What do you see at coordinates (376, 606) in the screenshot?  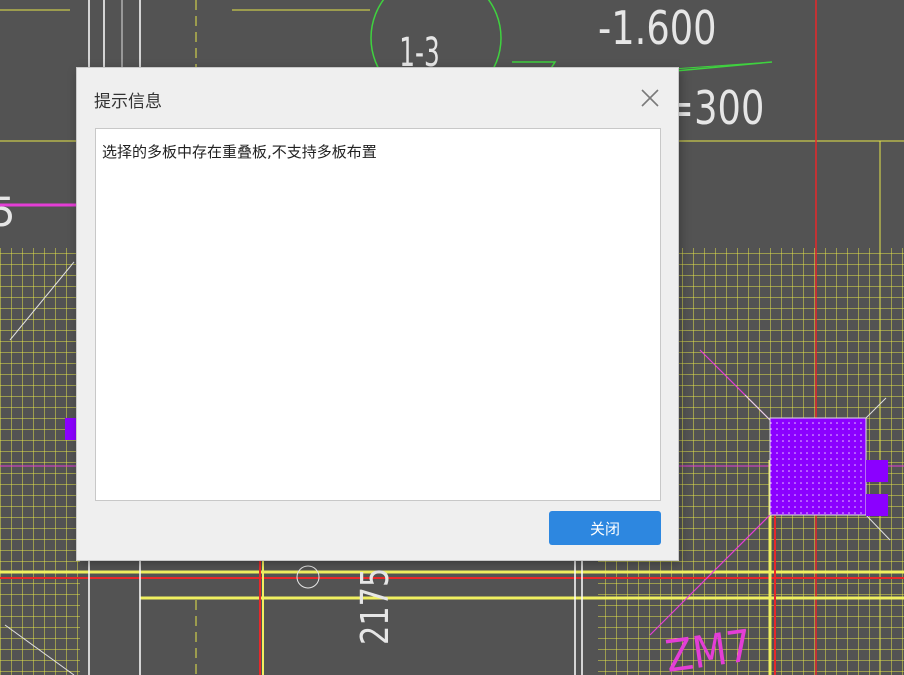 I see `dimension-label: 2175` at bounding box center [376, 606].